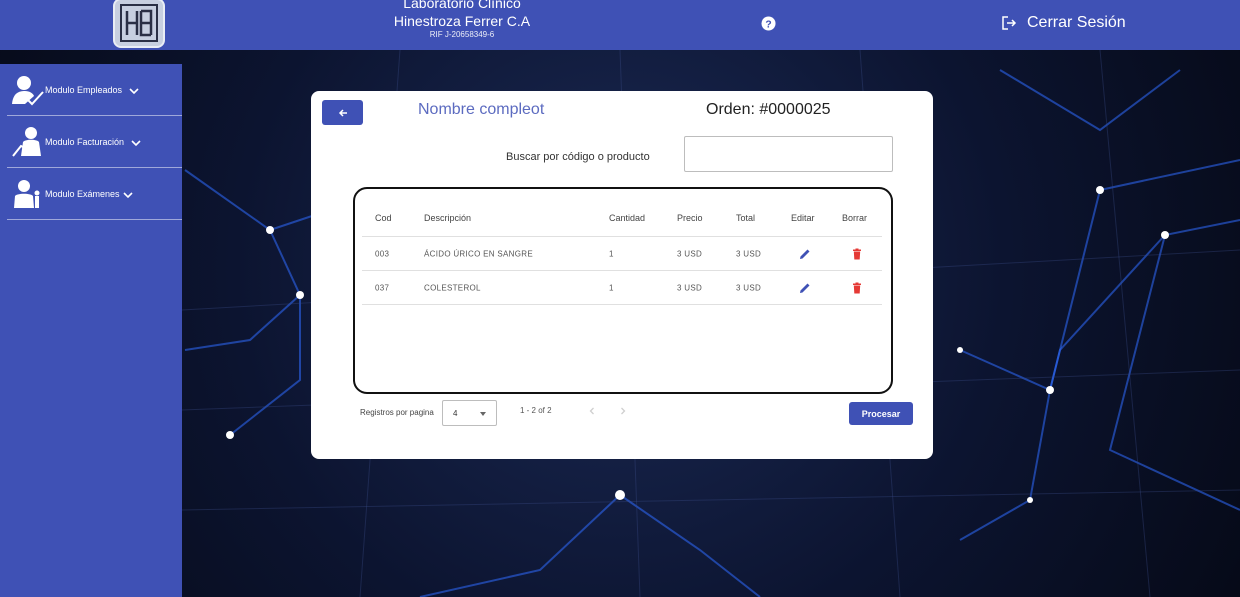 Image resolution: width=1240 pixels, height=597 pixels. Describe the element at coordinates (483, 414) in the screenshot. I see `dropdown-caret-icon` at that location.